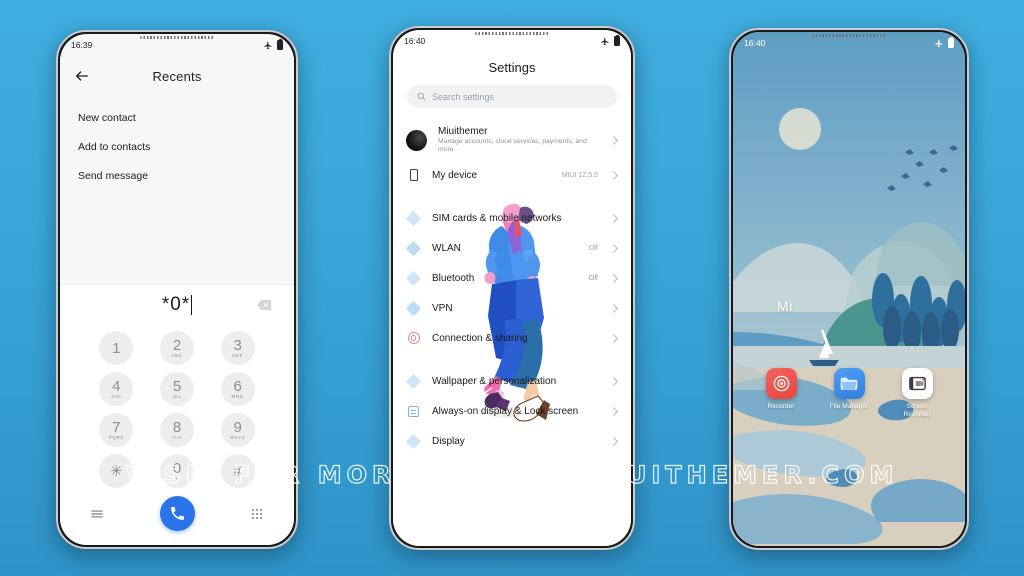  What do you see at coordinates (781, 406) in the screenshot?
I see `app-label: Recorder` at bounding box center [781, 406].